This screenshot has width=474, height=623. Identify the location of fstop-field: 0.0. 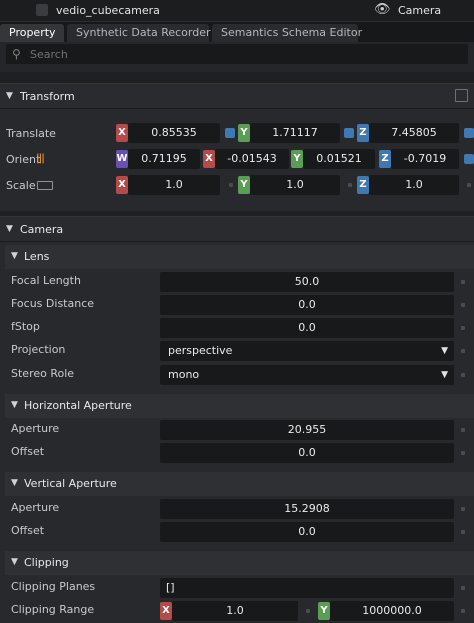
(307, 328).